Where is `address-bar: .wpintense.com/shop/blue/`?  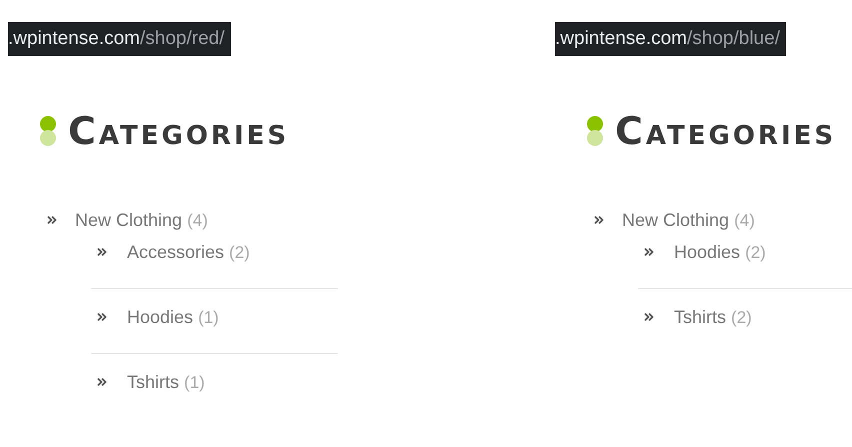
address-bar: .wpintense.com/shop/blue/ is located at coordinates (670, 39).